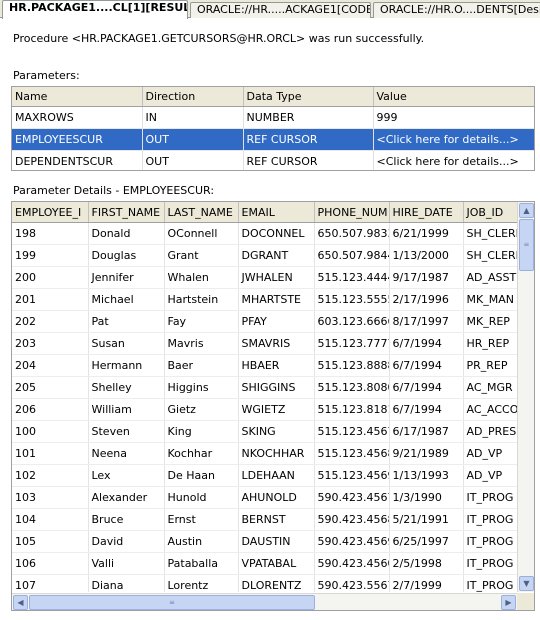 The width and height of the screenshot is (540, 620). I want to click on cell-email: SMAVRIS, so click(276, 343).